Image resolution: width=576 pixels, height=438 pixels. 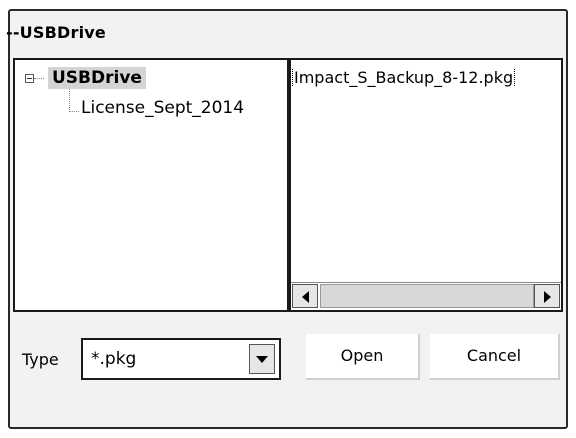 I want to click on arrow-left-icon, so click(x=305, y=297).